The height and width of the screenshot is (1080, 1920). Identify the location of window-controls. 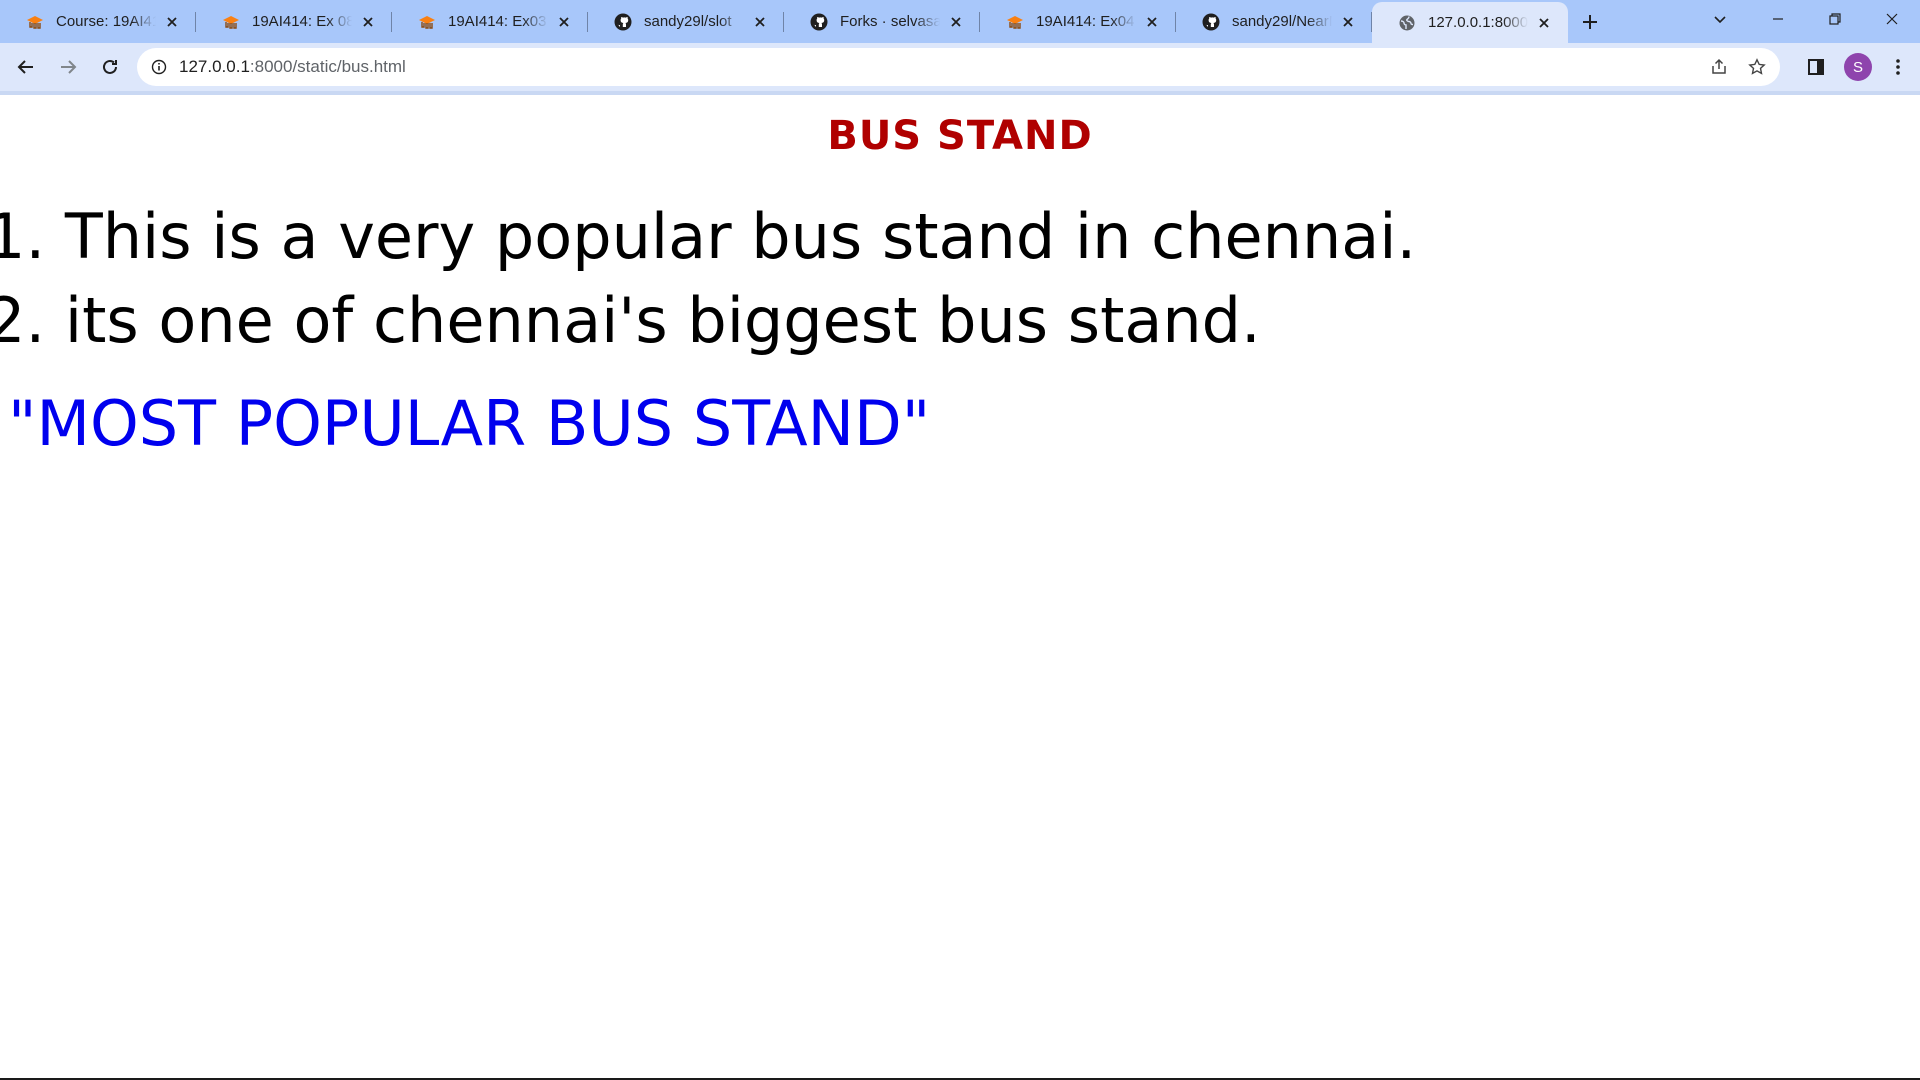
(1834, 21).